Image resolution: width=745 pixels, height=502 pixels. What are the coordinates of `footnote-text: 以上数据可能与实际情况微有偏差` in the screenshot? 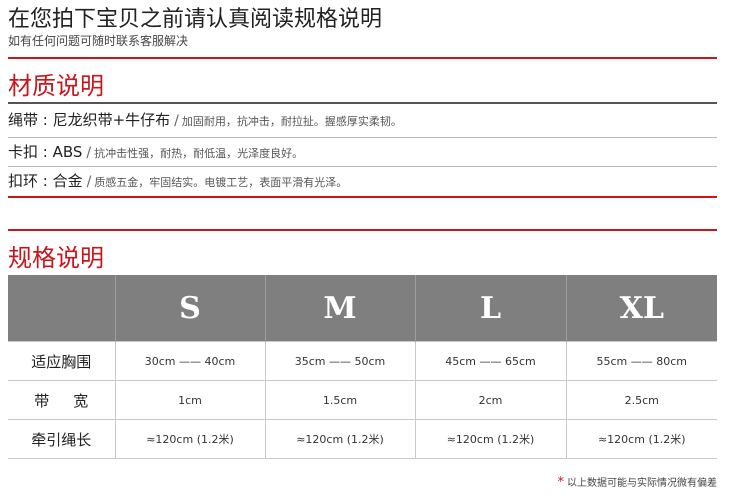 It's located at (642, 483).